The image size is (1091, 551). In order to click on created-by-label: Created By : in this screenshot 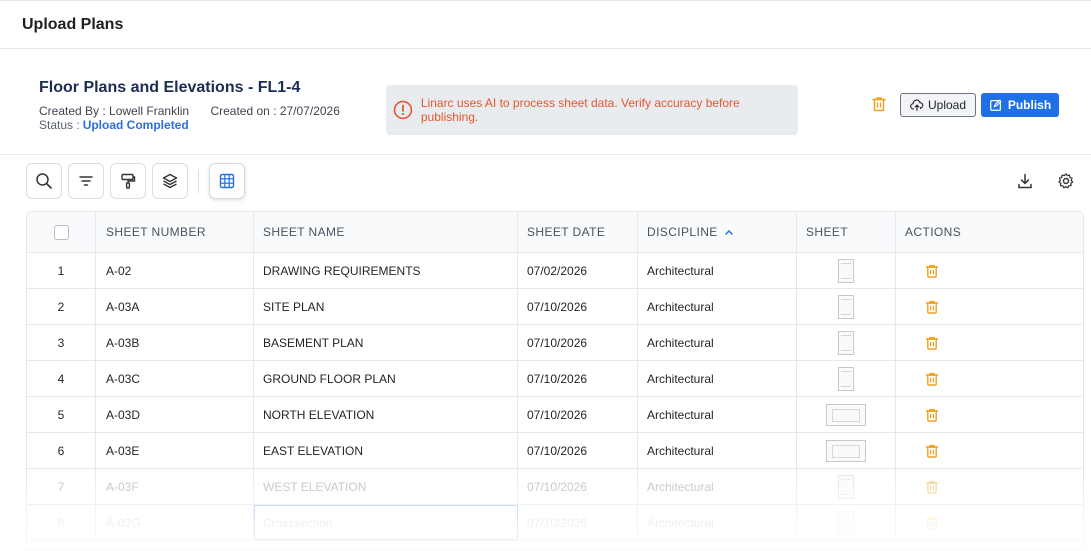, I will do `click(72, 111)`.